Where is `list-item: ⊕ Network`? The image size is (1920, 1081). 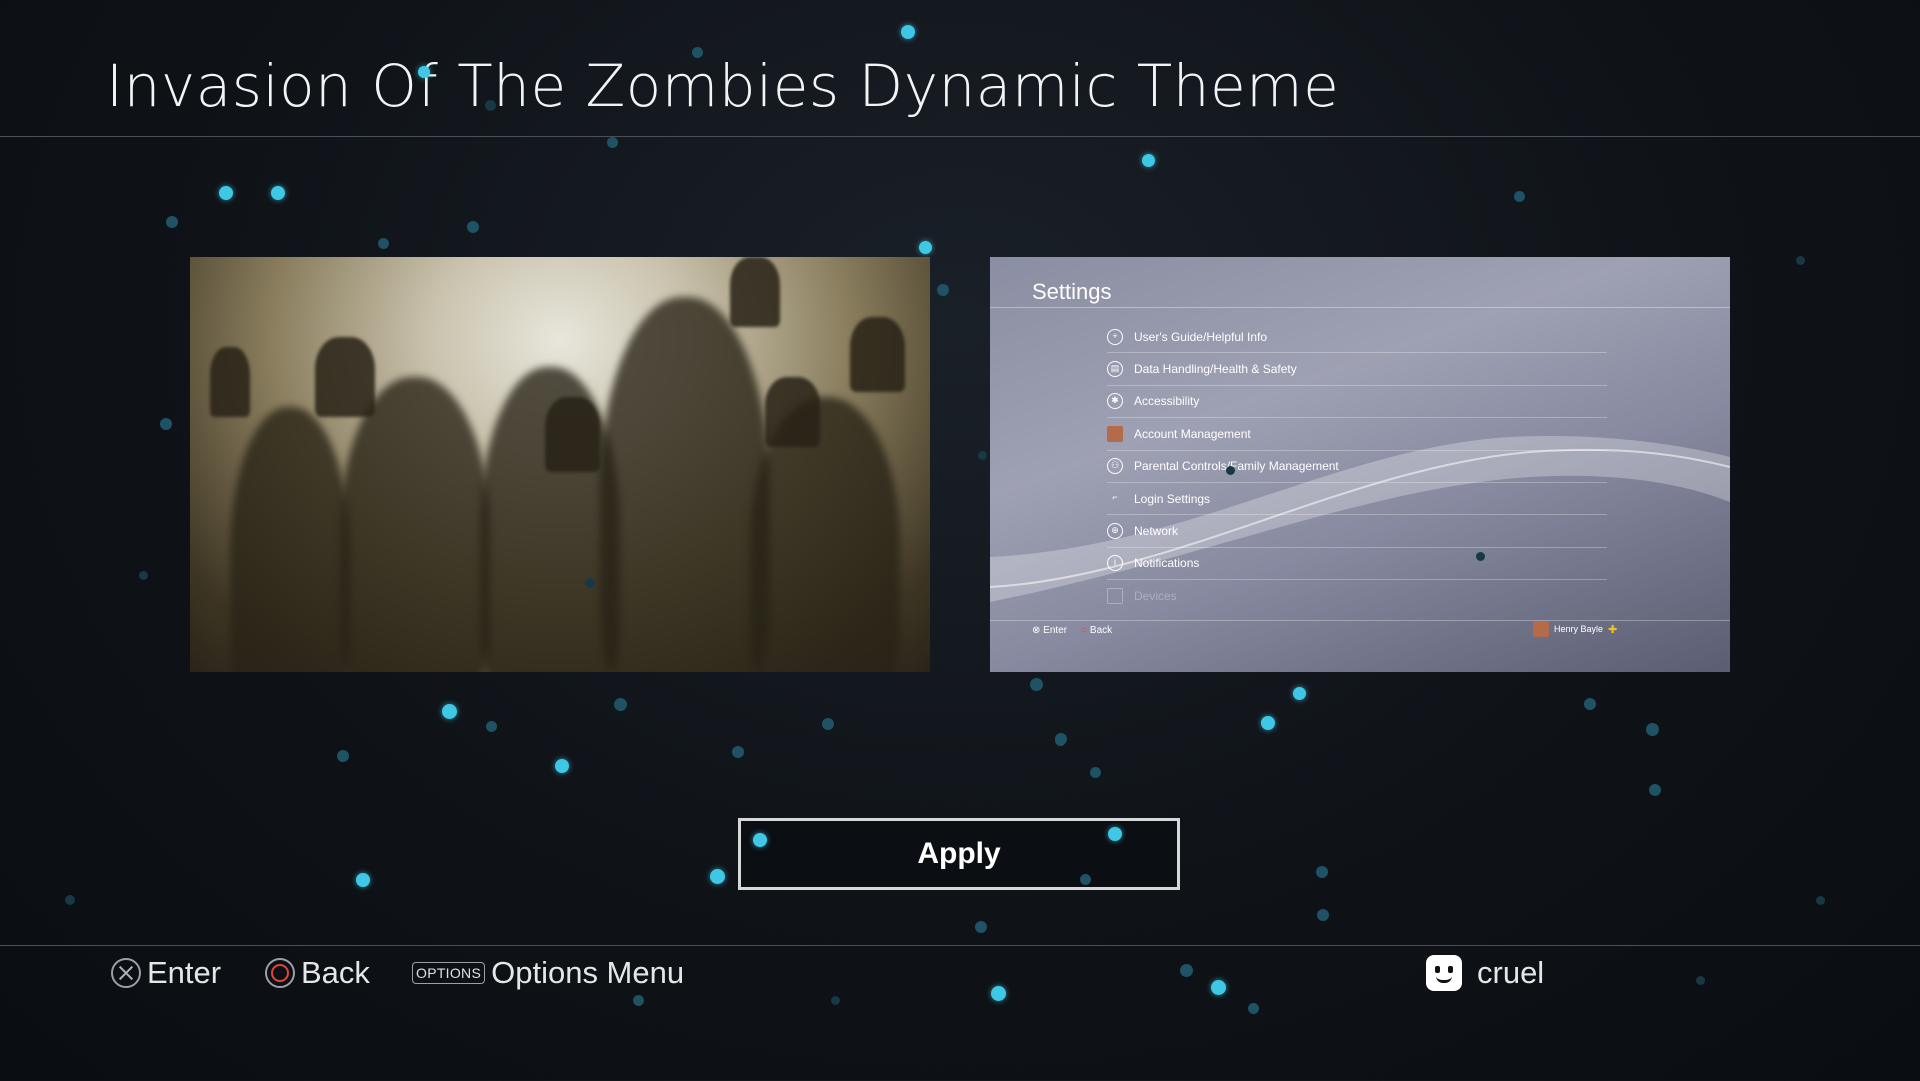 list-item: ⊕ Network is located at coordinates (1357, 531).